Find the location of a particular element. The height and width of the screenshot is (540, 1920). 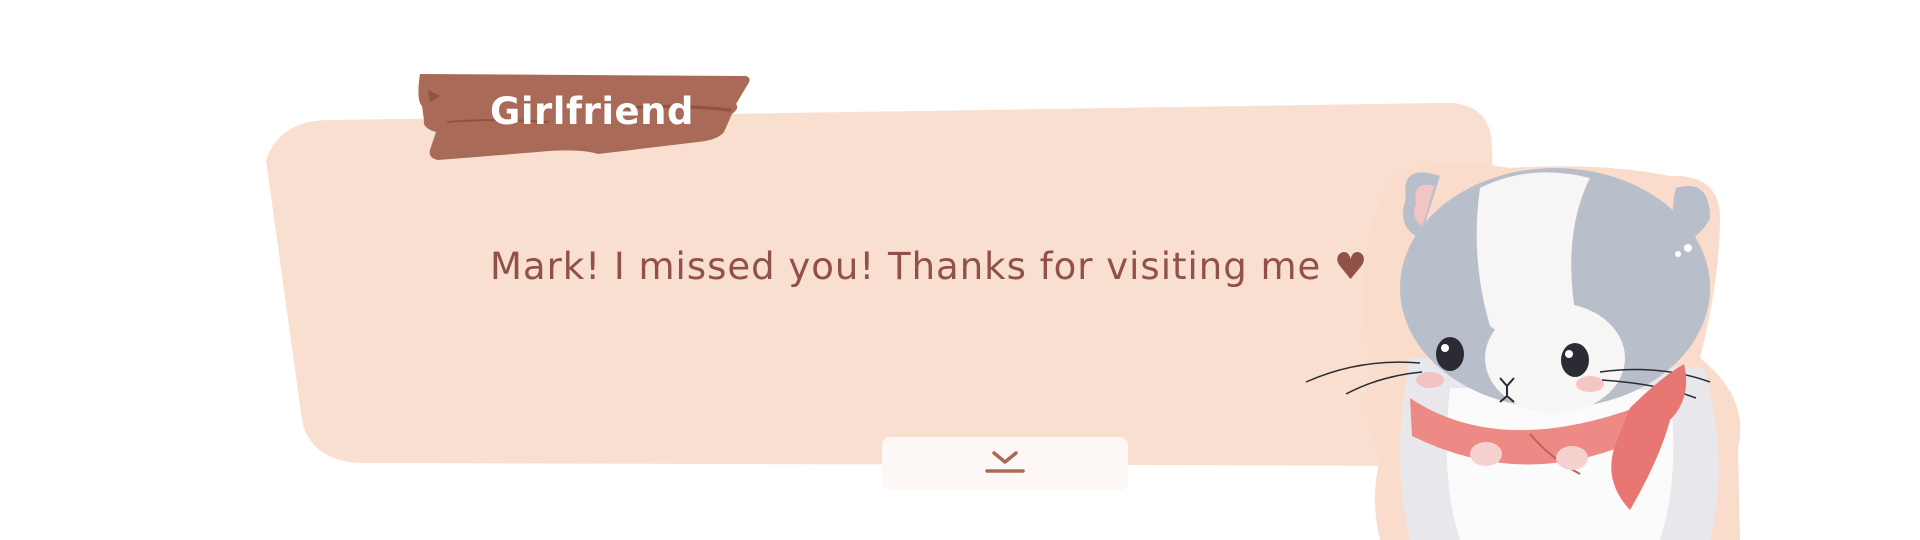

chevron-down-icon is located at coordinates (1005, 462).